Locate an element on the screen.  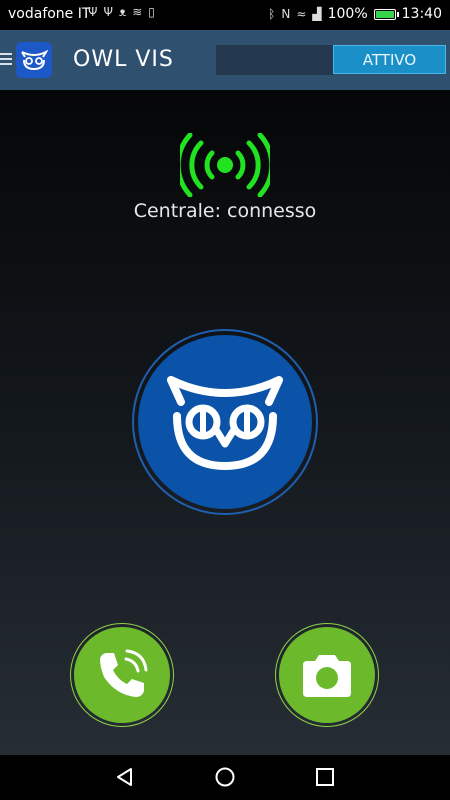
signal-broadcast-icon is located at coordinates (225, 165).